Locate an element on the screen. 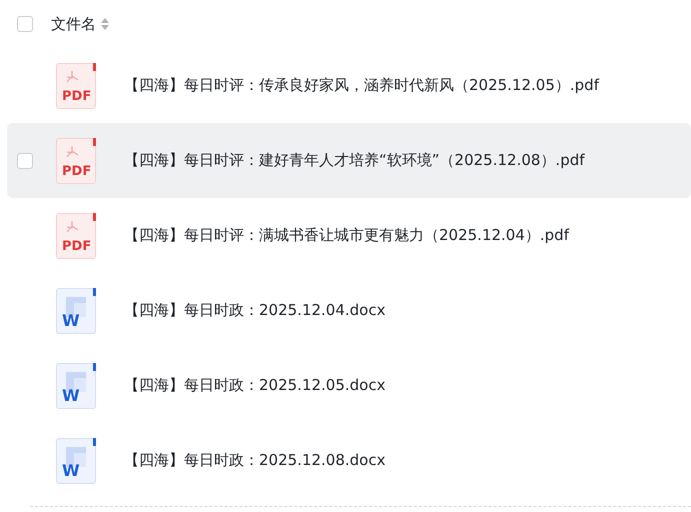 This screenshot has width=691, height=512. sort-icon is located at coordinates (105, 24).